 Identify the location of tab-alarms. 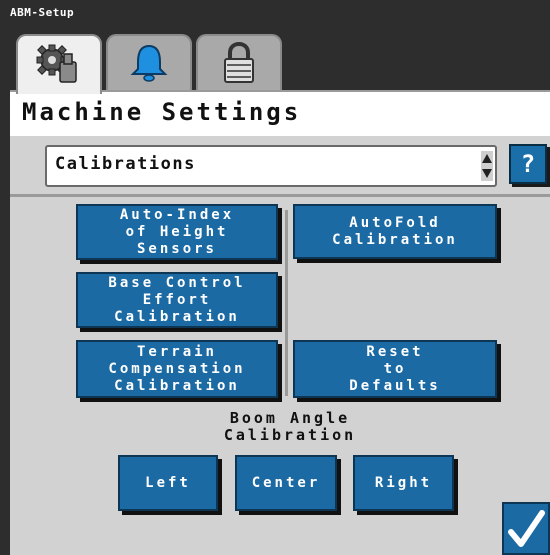
(149, 62).